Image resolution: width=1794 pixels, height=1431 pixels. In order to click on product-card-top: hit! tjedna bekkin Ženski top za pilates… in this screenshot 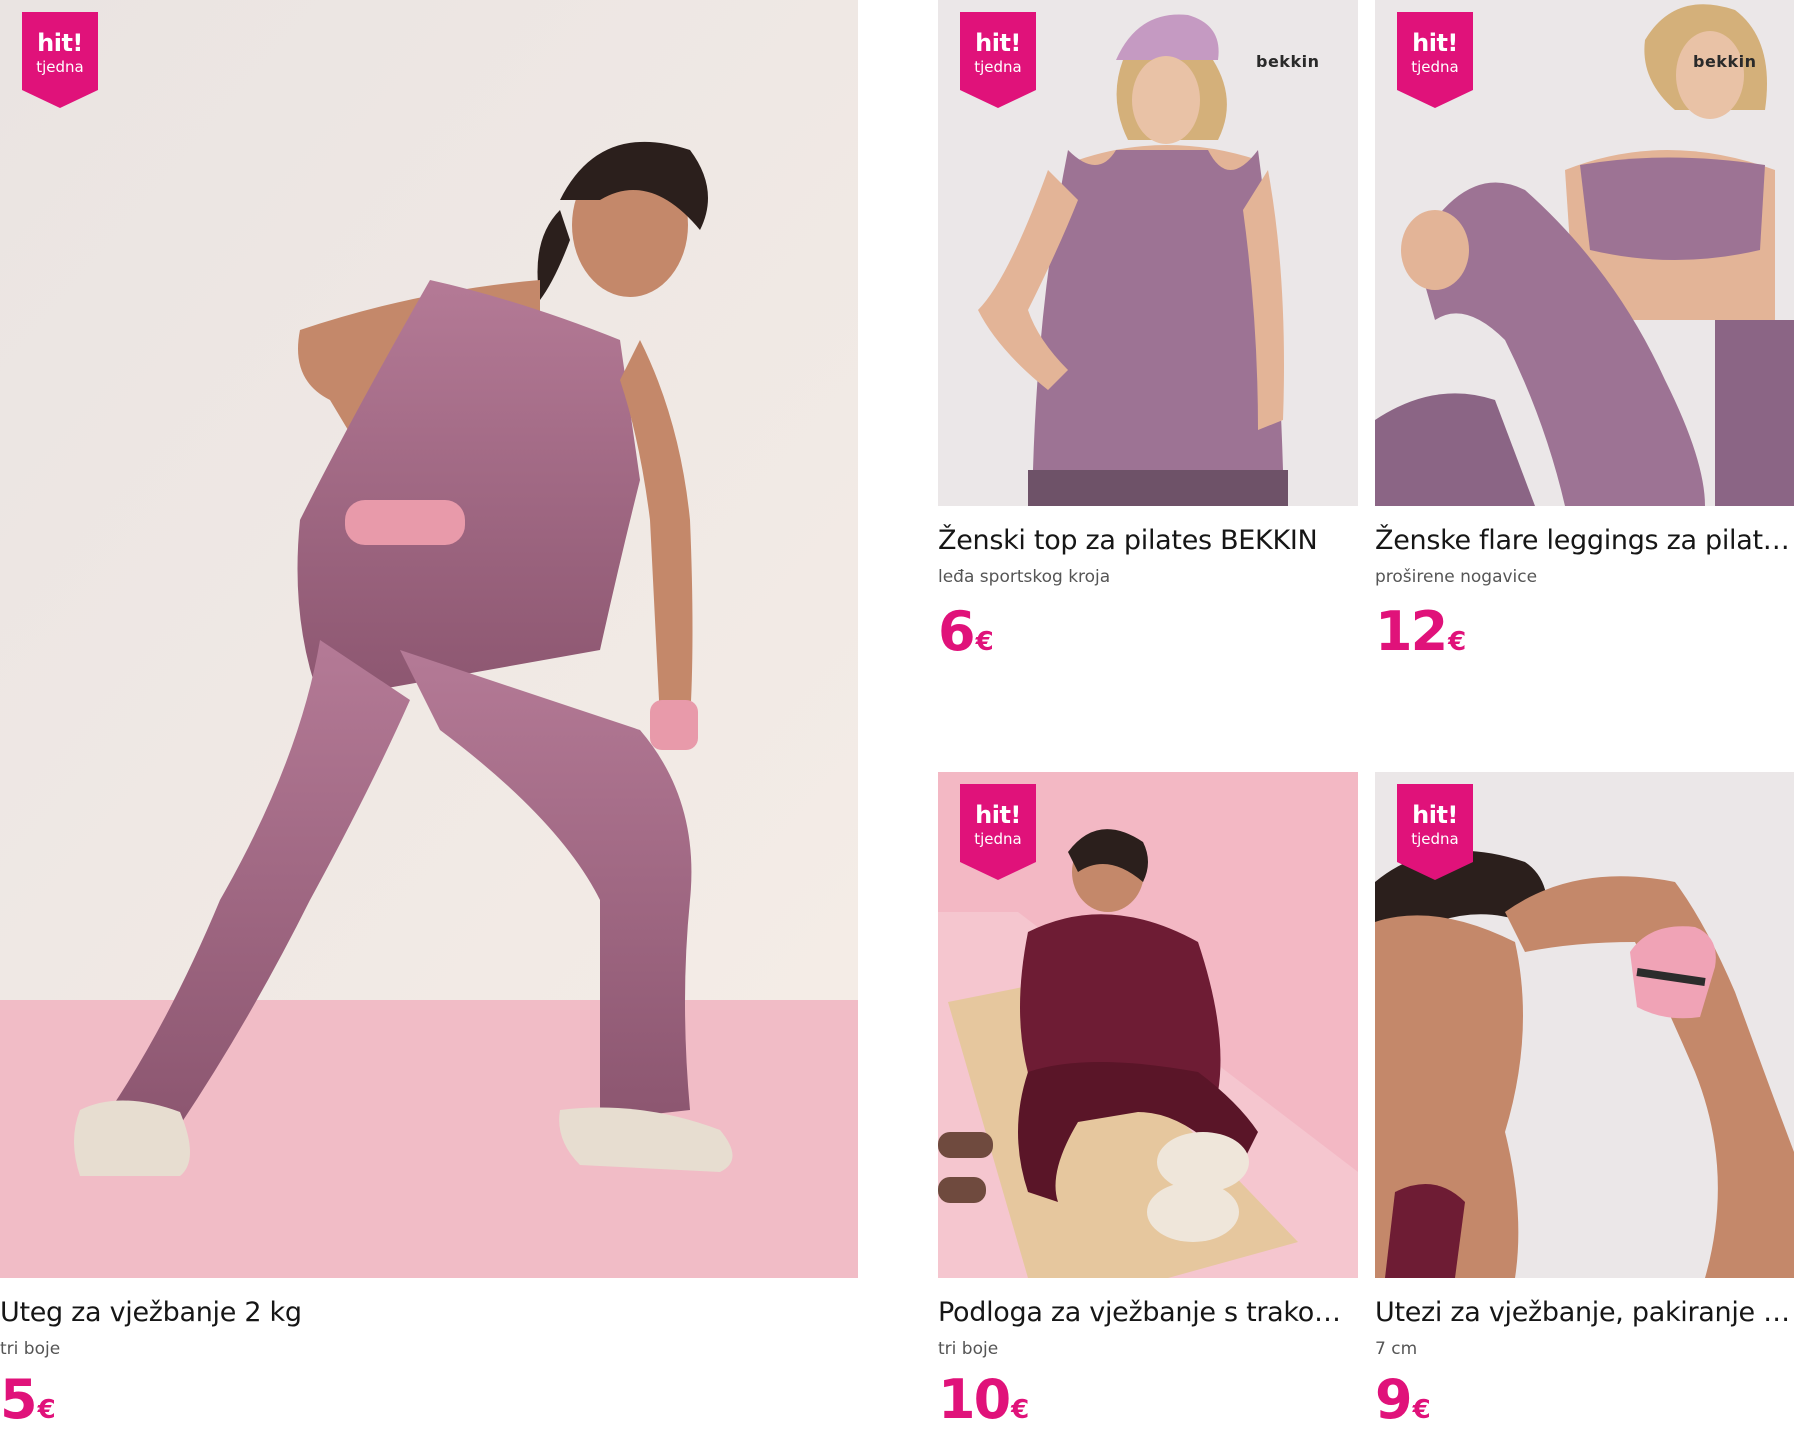, I will do `click(1148, 340)`.